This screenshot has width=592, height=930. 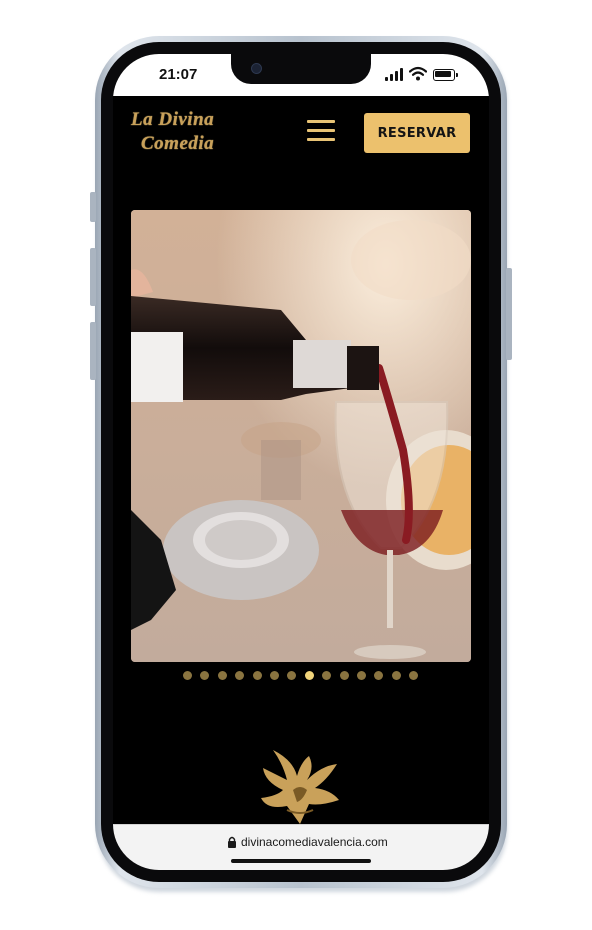 What do you see at coordinates (186, 132) in the screenshot?
I see `site-logo: La Divina Comedia` at bounding box center [186, 132].